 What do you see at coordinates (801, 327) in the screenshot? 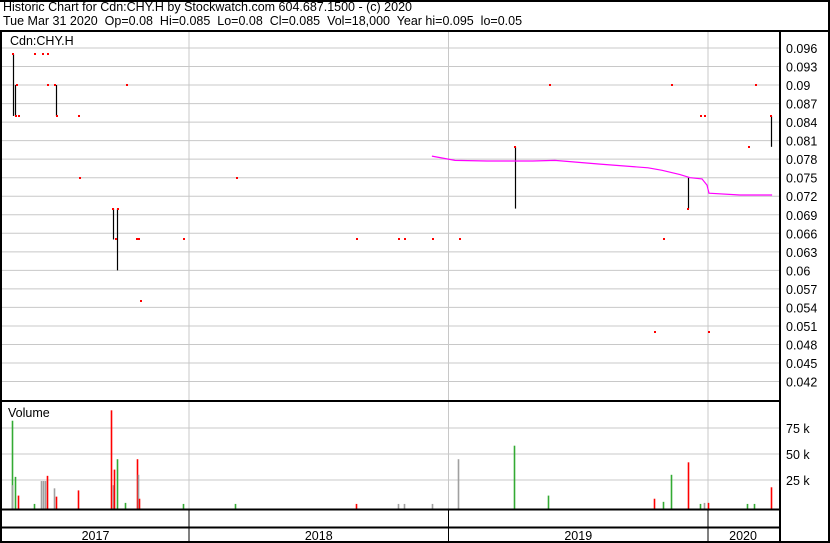
I see `price-tick-label: 0.051` at bounding box center [801, 327].